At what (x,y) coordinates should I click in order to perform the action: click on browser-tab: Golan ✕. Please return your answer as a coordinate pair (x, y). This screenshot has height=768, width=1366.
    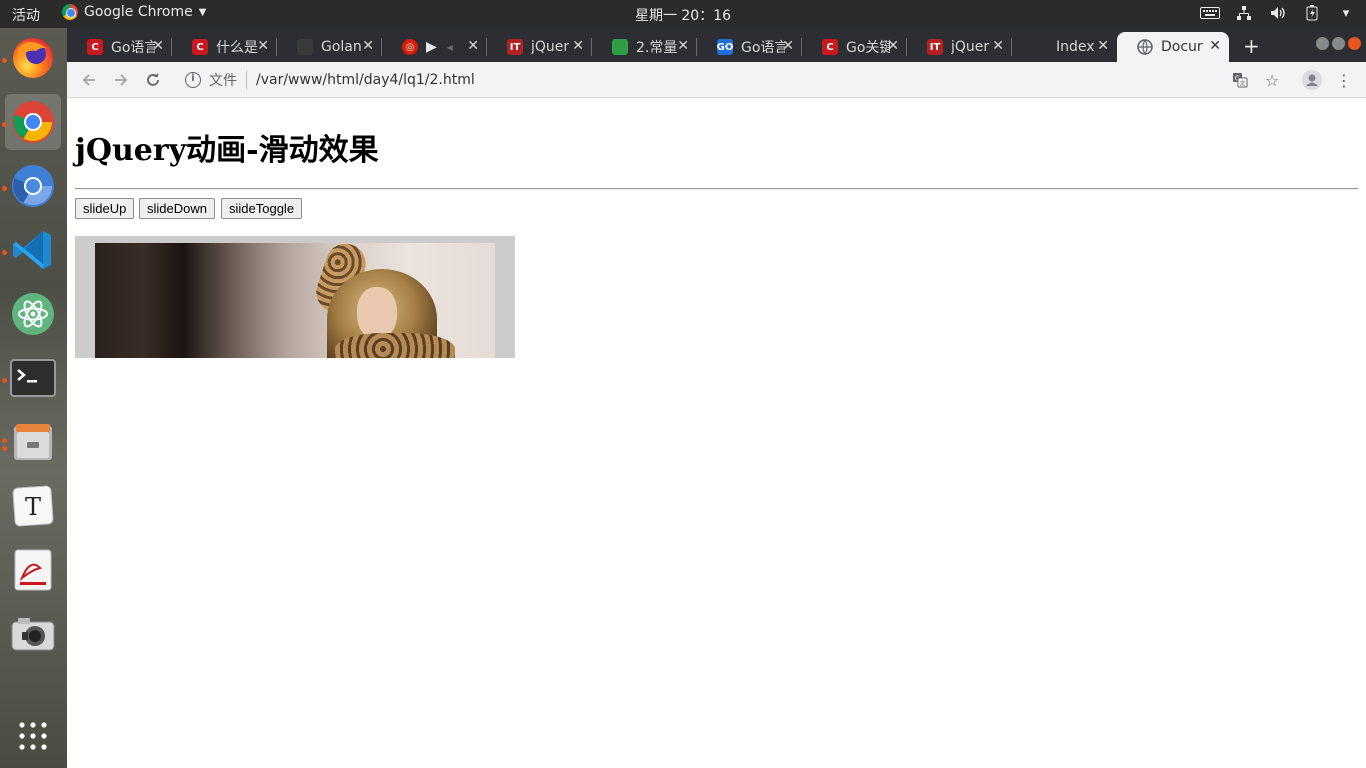
    Looking at the image, I should click on (329, 47).